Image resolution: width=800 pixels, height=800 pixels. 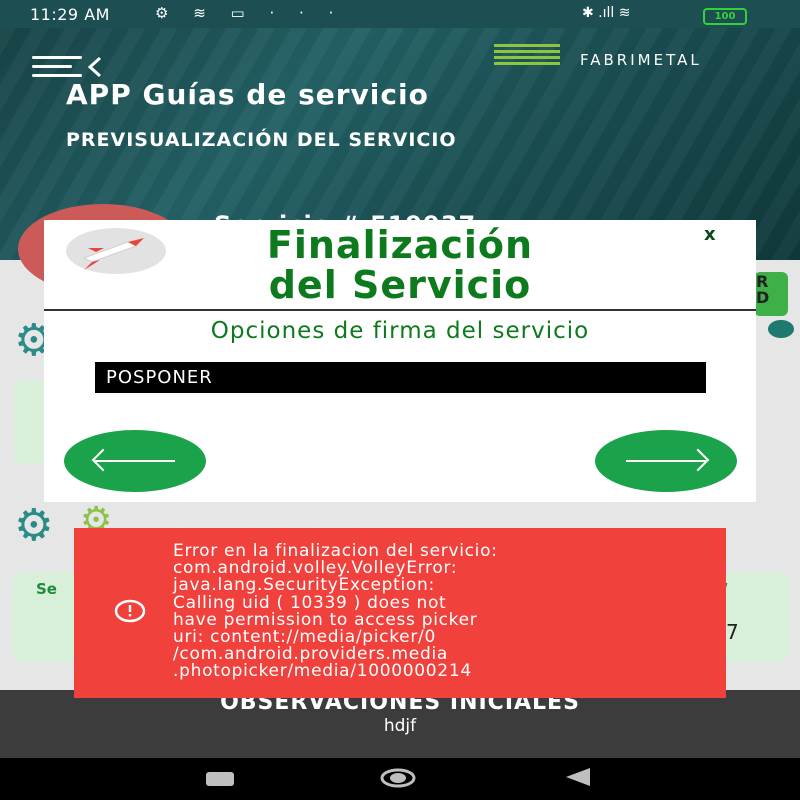 What do you see at coordinates (755, 617) in the screenshot?
I see `background-card` at bounding box center [755, 617].